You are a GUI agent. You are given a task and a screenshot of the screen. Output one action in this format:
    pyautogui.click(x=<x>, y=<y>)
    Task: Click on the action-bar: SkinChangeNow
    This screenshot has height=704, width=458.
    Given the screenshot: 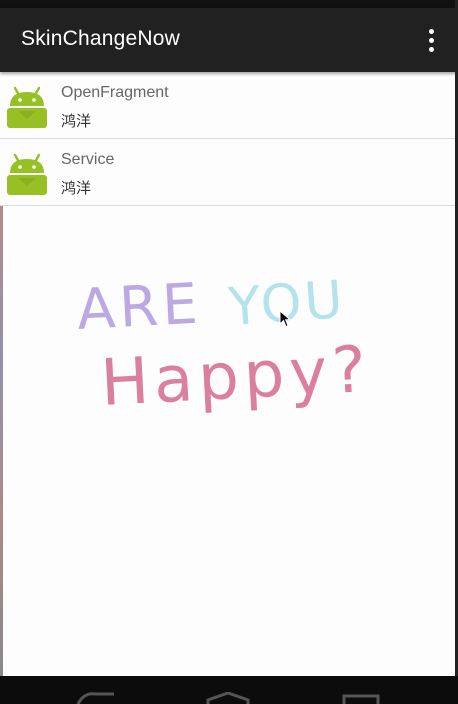 What is the action you would take?
    pyautogui.click(x=229, y=40)
    